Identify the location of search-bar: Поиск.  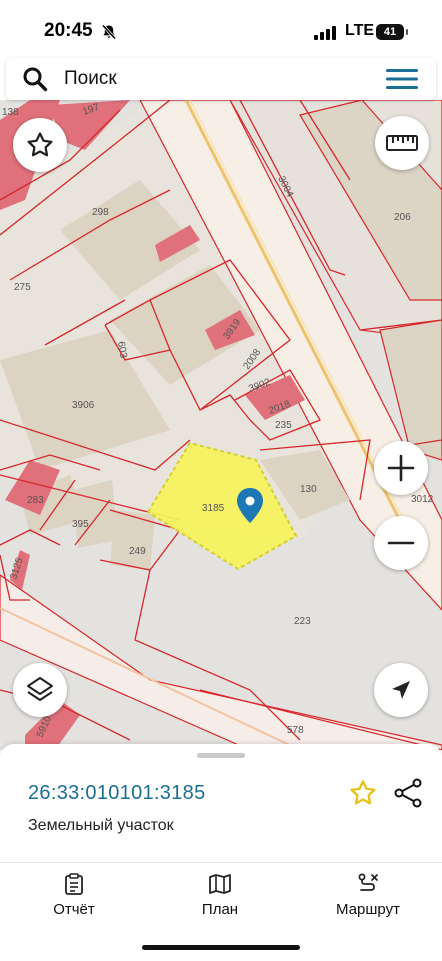
(221, 79).